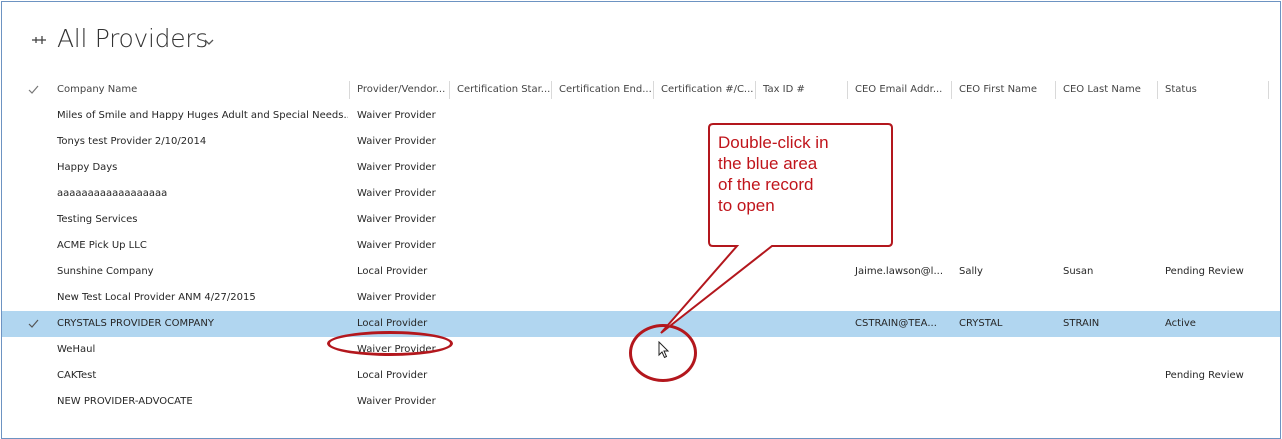 This screenshot has width=1282, height=439. What do you see at coordinates (76, 349) in the screenshot?
I see `cell-company: WeHaul` at bounding box center [76, 349].